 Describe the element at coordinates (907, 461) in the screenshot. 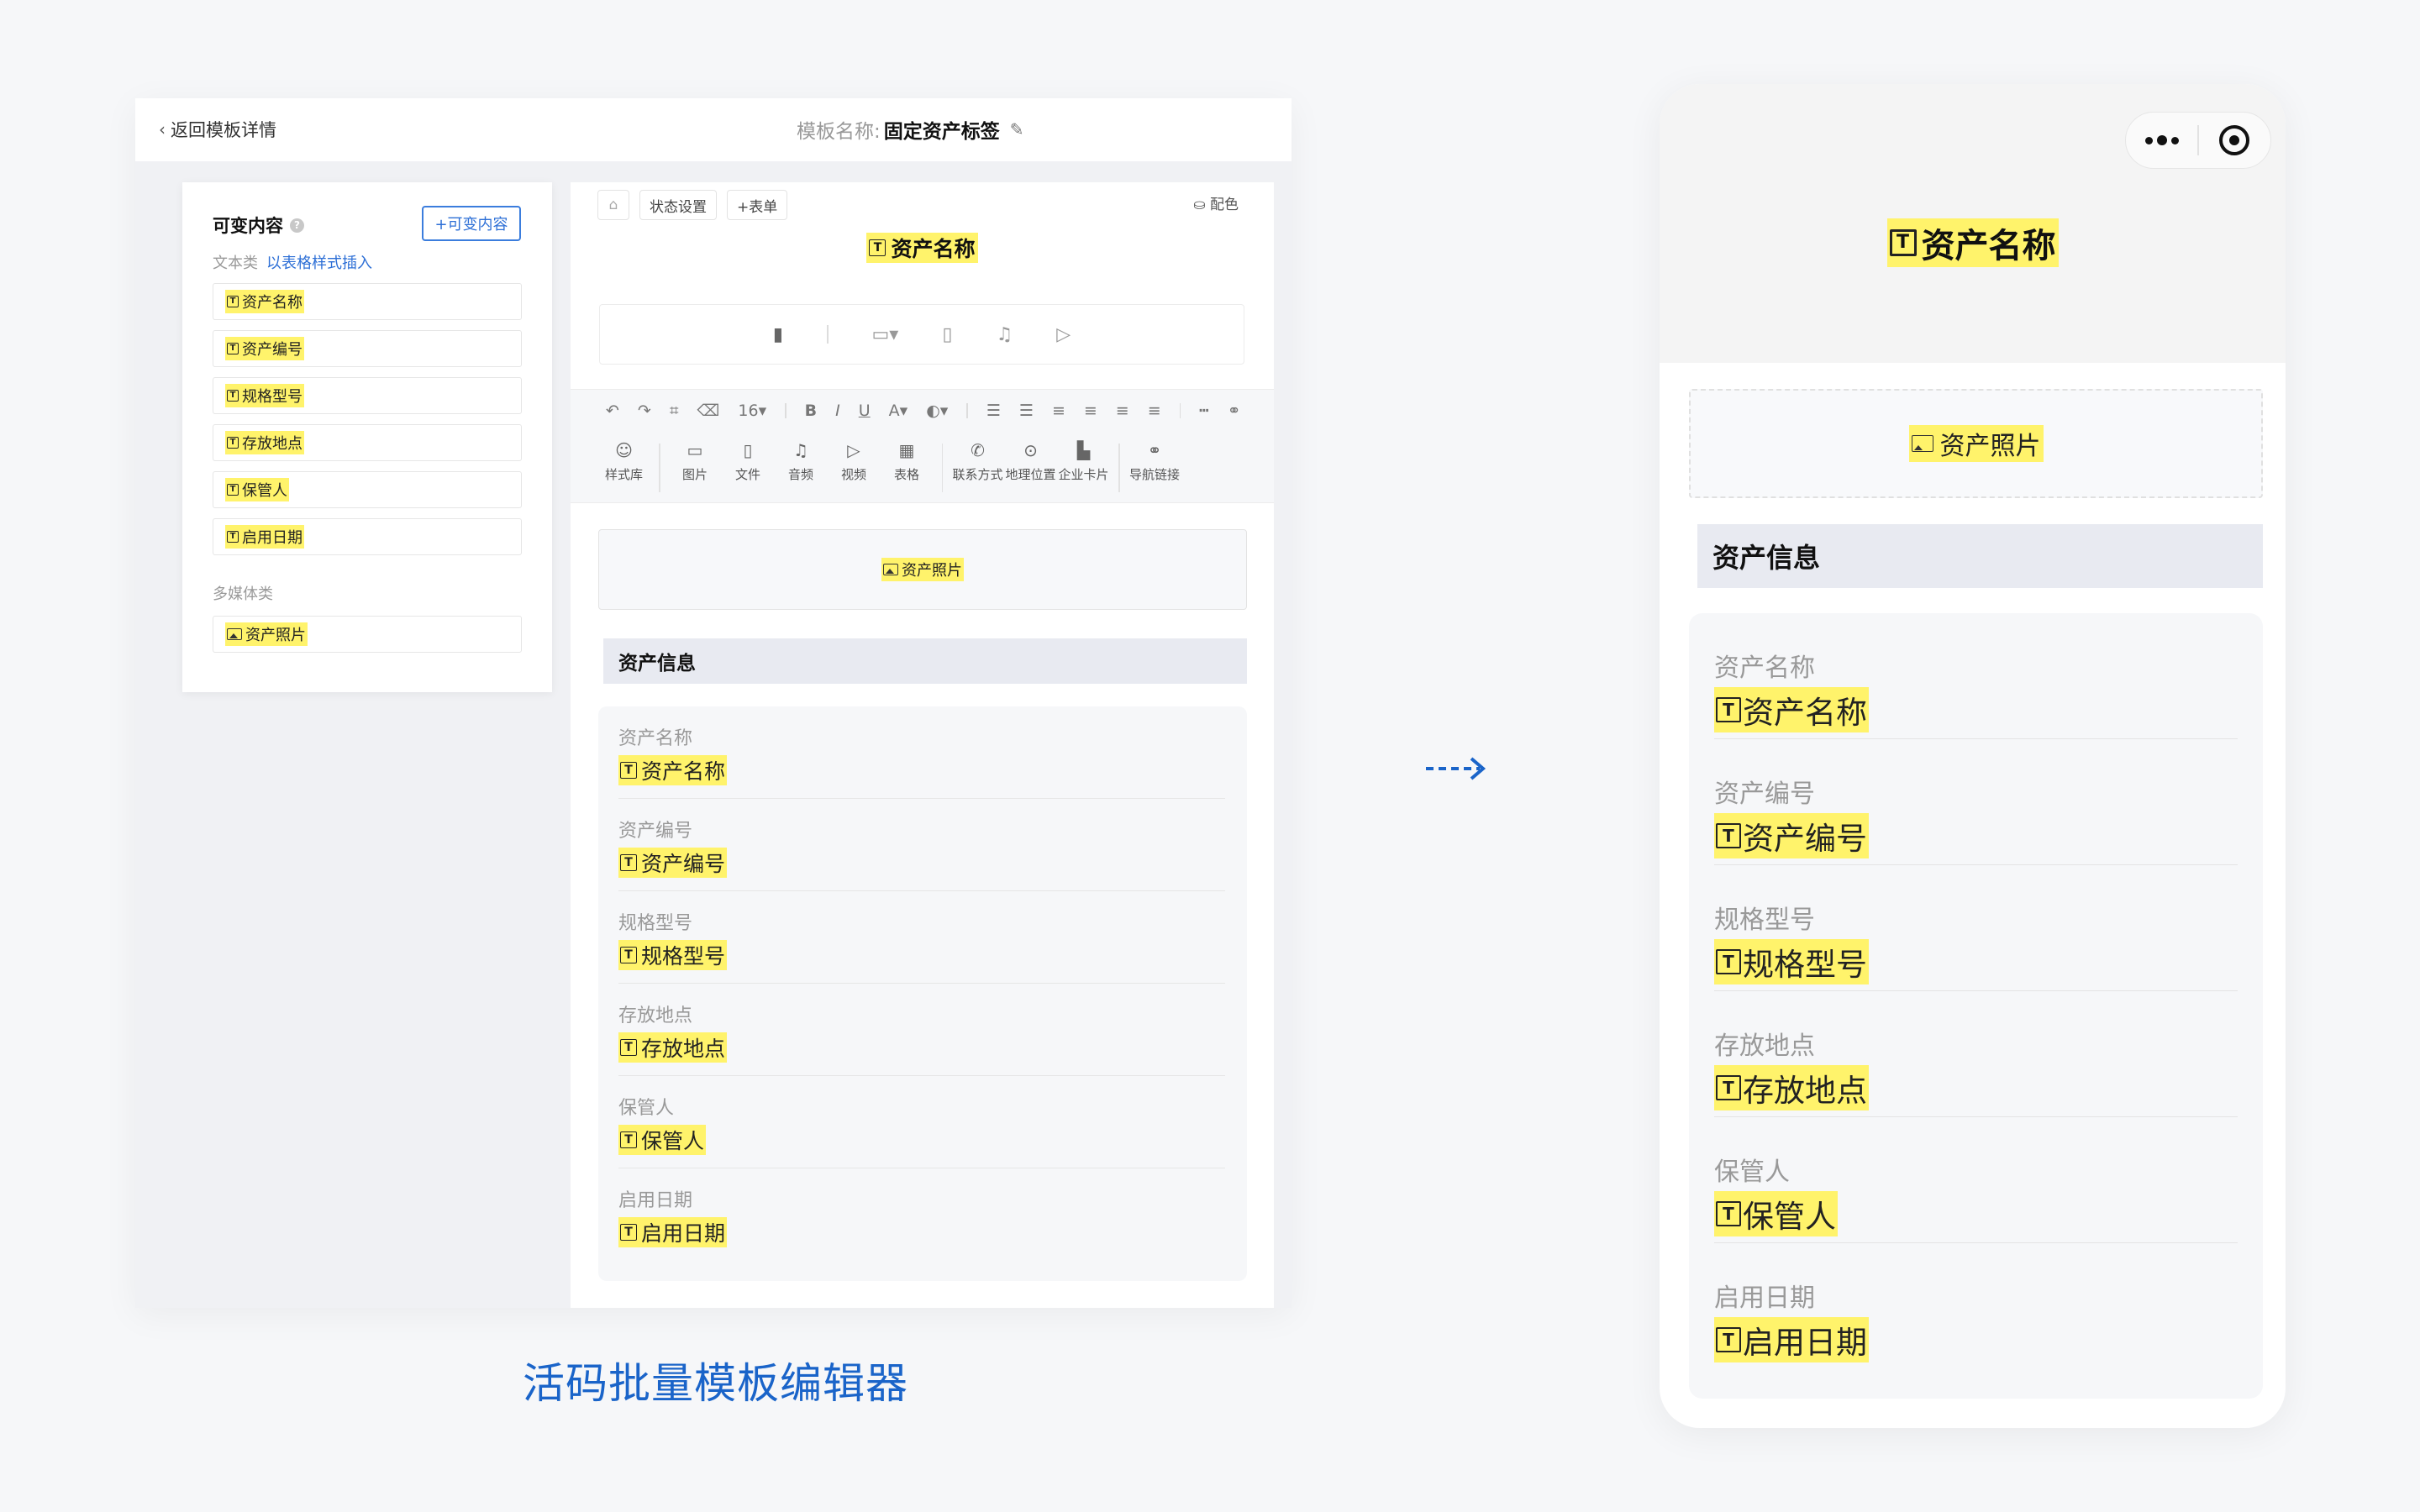

I see `table-tool: ▦ 表格` at that location.